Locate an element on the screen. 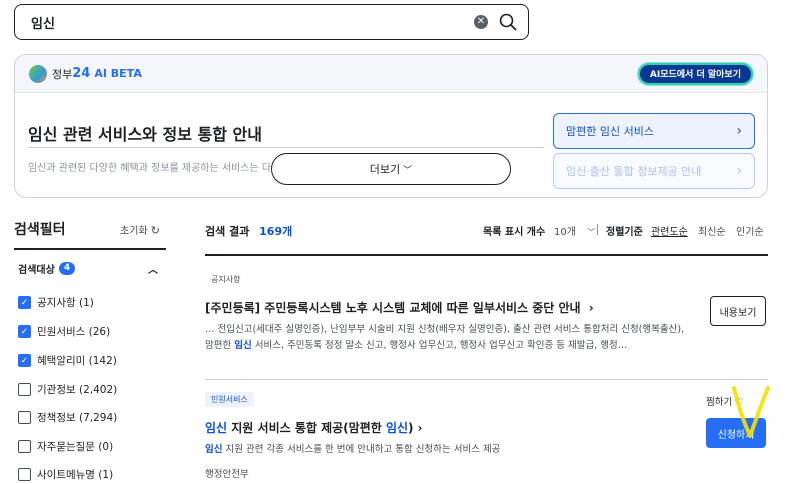 This screenshot has width=800, height=484. chevron-up-icon: ︿ is located at coordinates (153, 270).